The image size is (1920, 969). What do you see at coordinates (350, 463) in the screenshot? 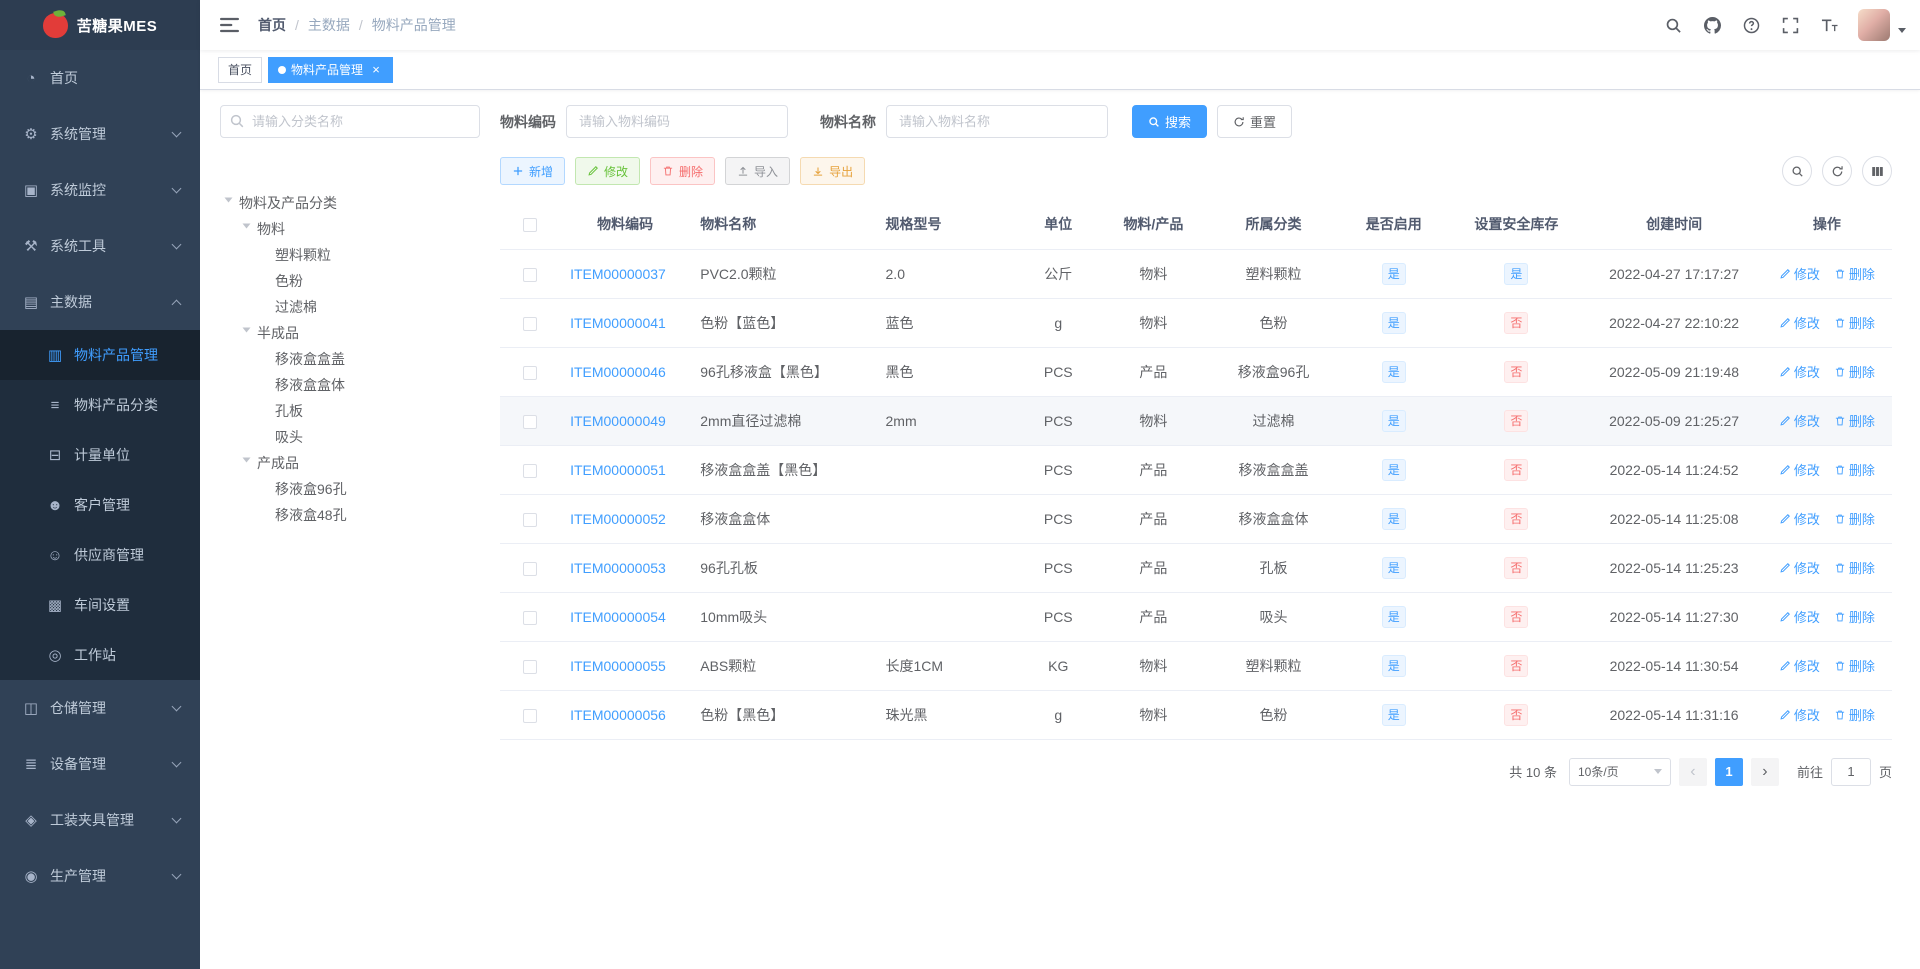
I see `tree-node: 产成品` at bounding box center [350, 463].